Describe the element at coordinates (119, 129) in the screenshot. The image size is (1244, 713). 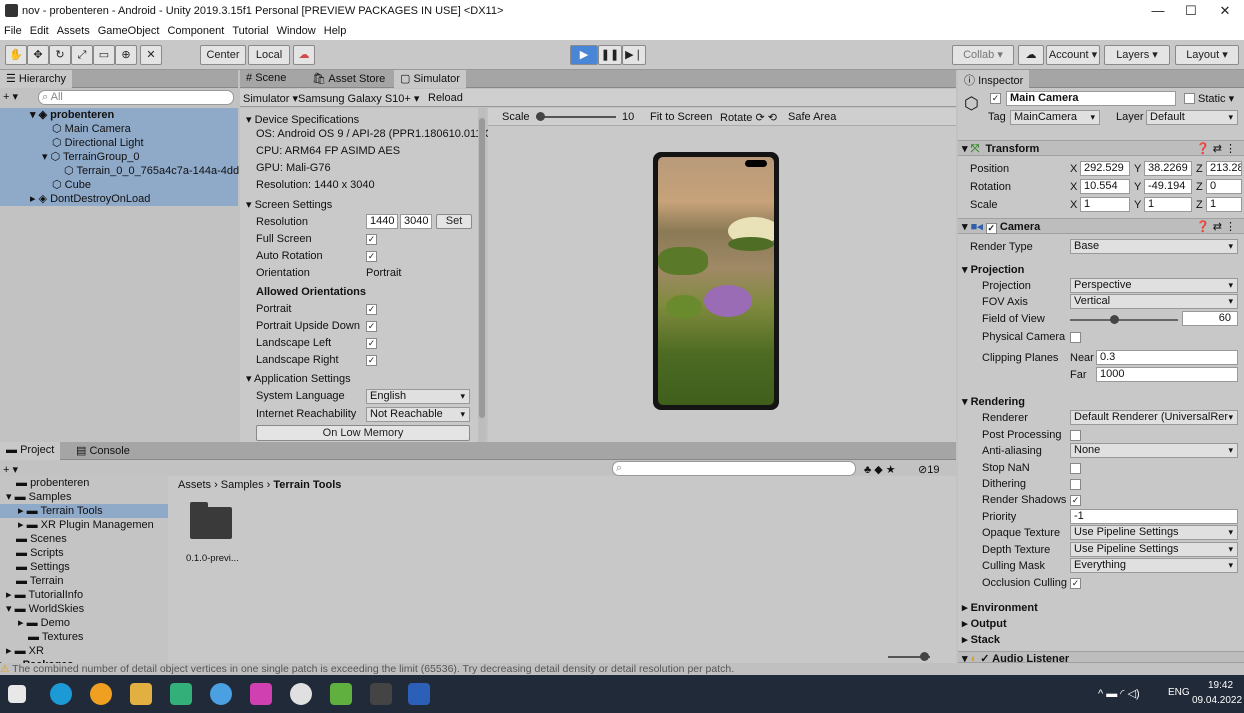
I see `hierarchy-item-main-camera: ⬡ Main Camera` at that location.